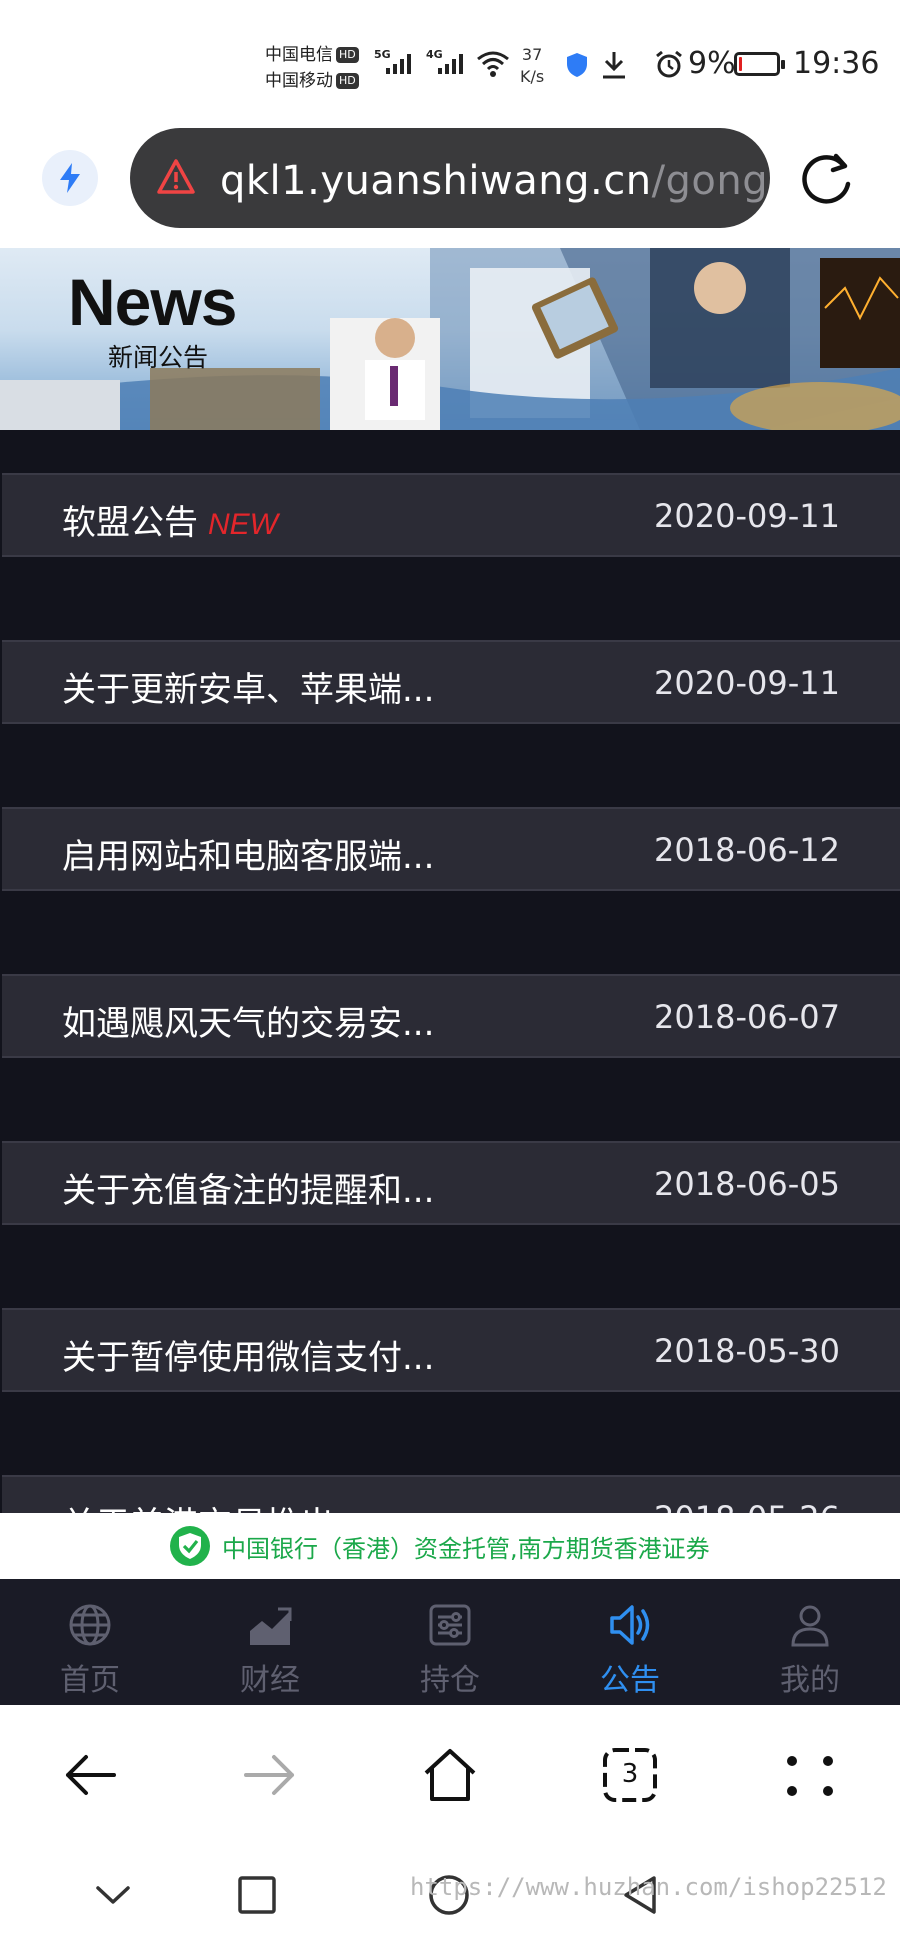  I want to click on news-item: 关于充值备注的提醒和... 2018-06-05, so click(451, 1183).